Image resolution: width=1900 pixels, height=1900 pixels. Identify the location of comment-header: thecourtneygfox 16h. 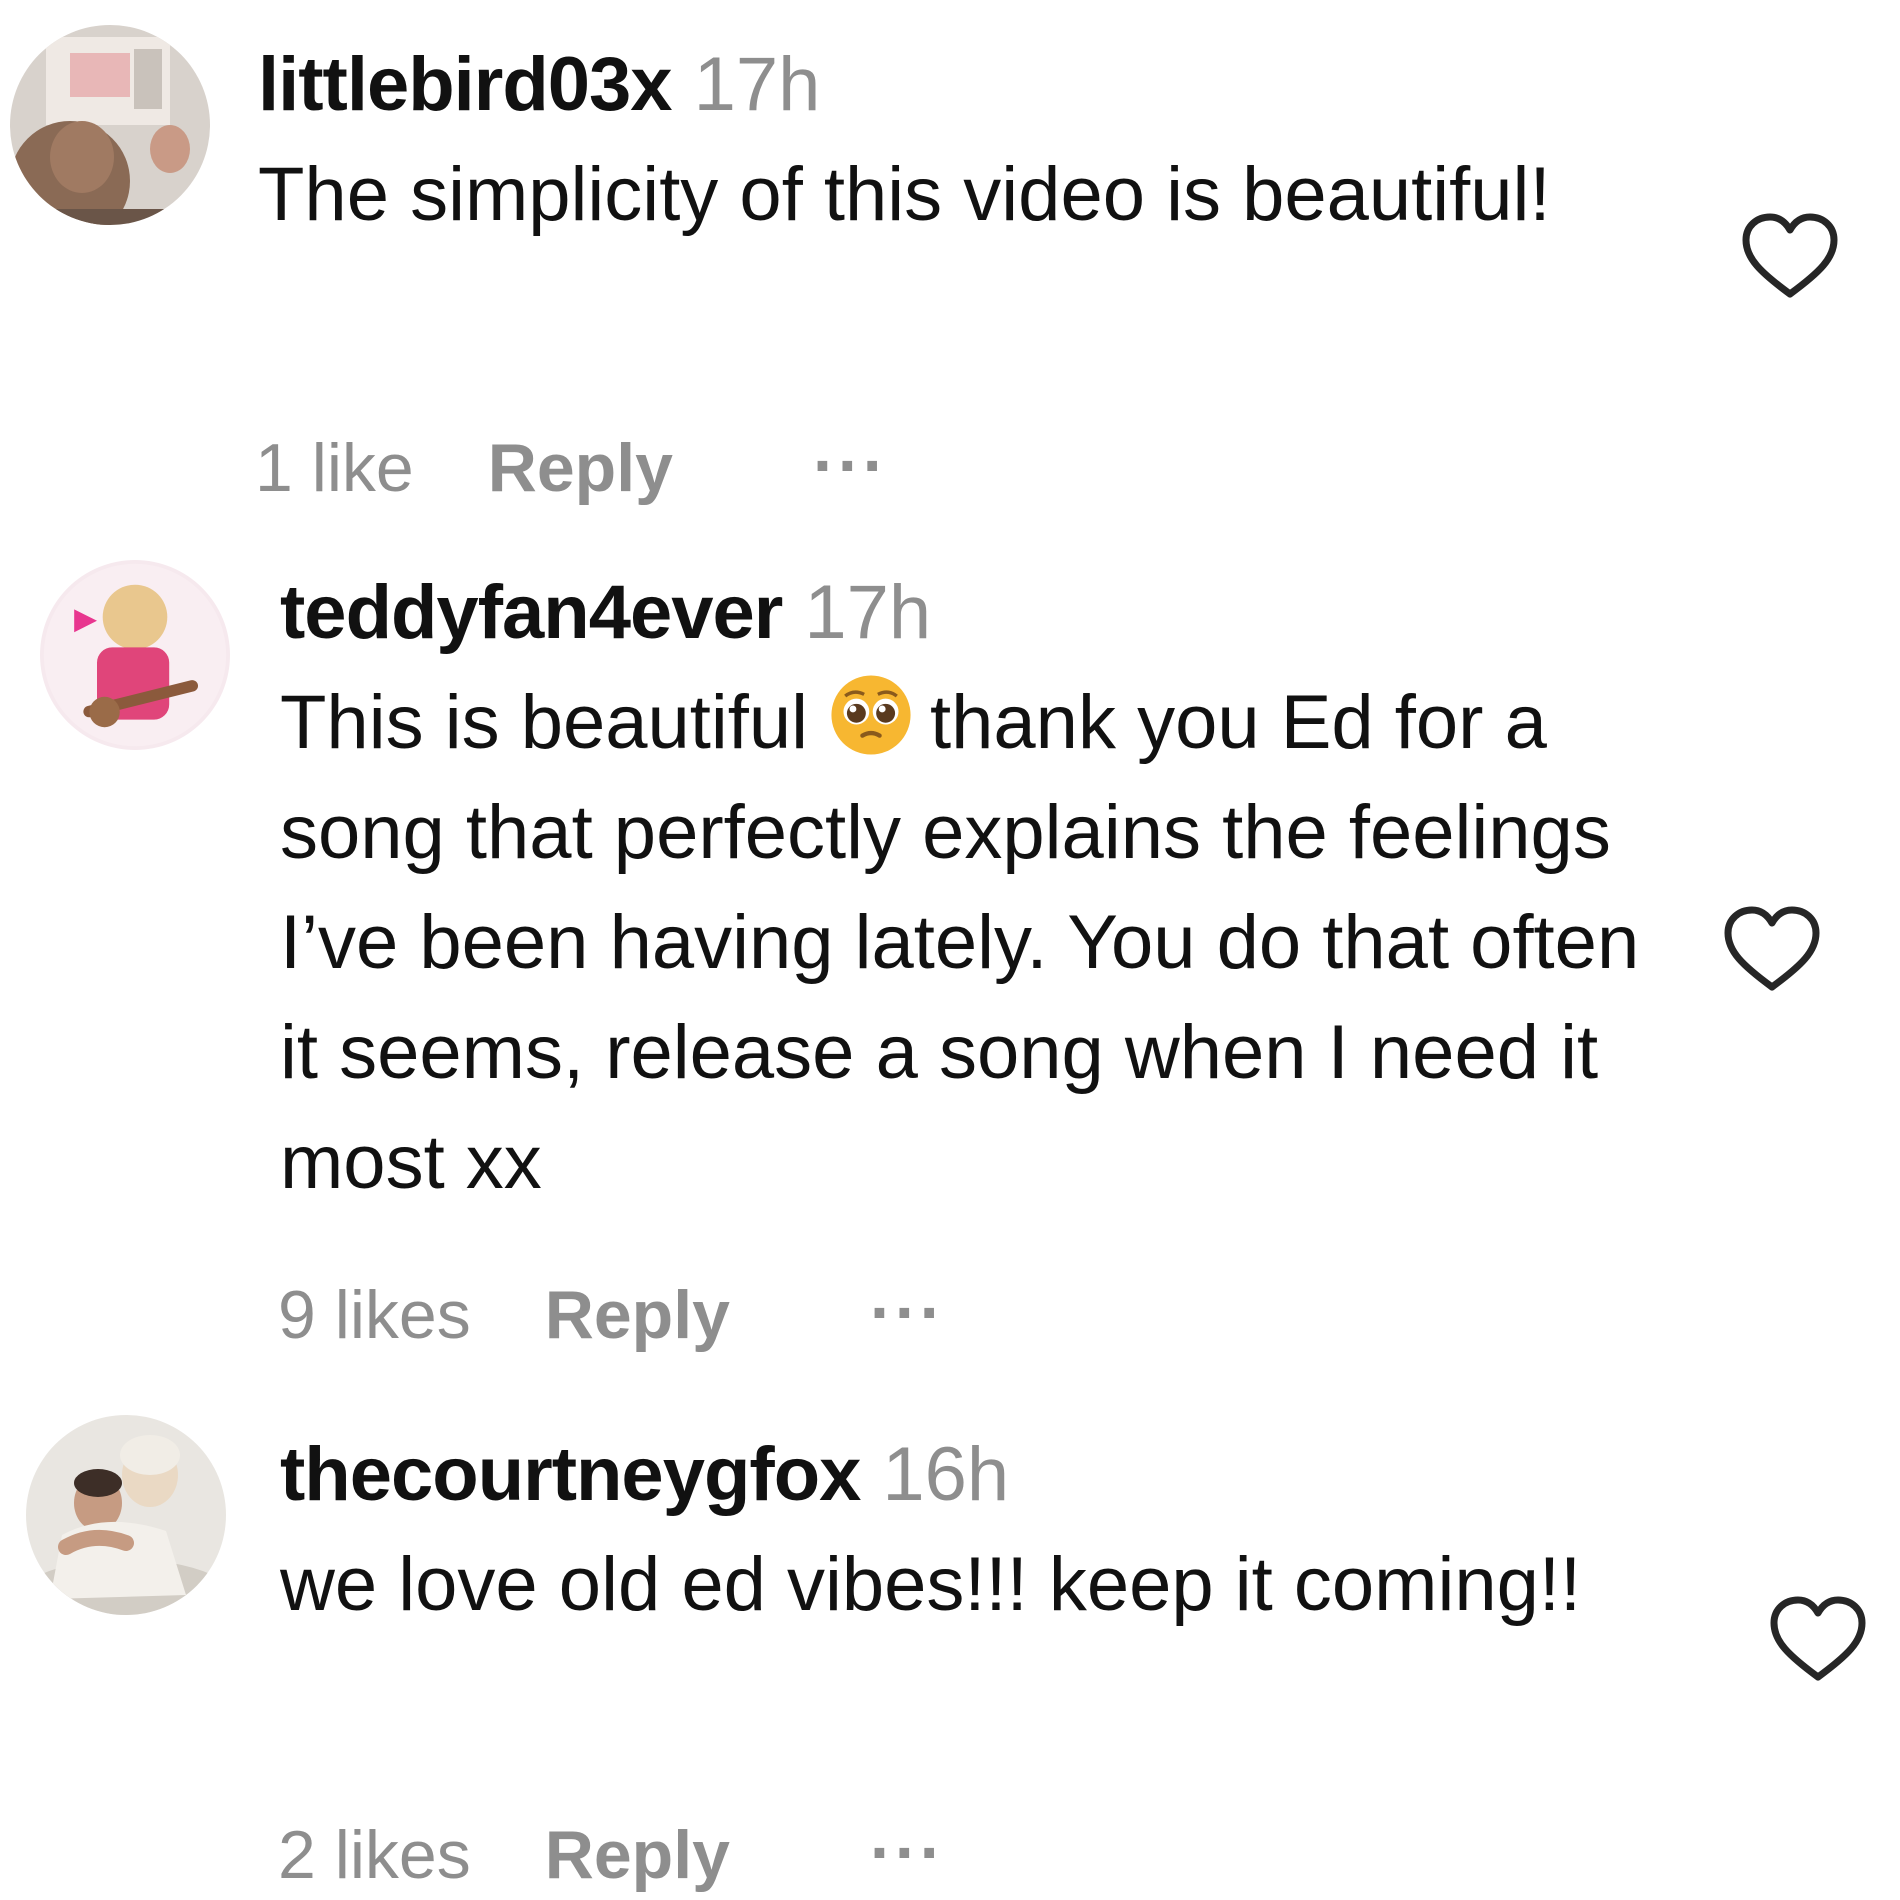
(644, 1475).